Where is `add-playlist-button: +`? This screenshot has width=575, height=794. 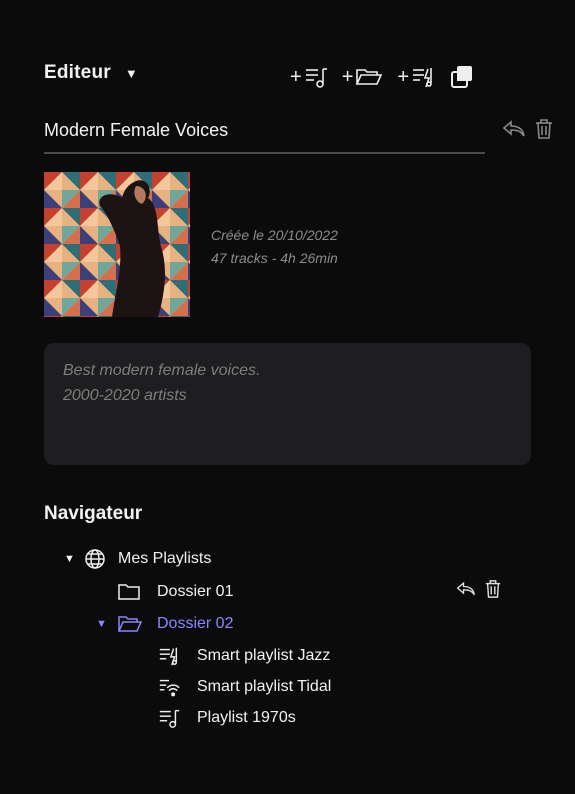
add-playlist-button: + is located at coordinates (309, 77).